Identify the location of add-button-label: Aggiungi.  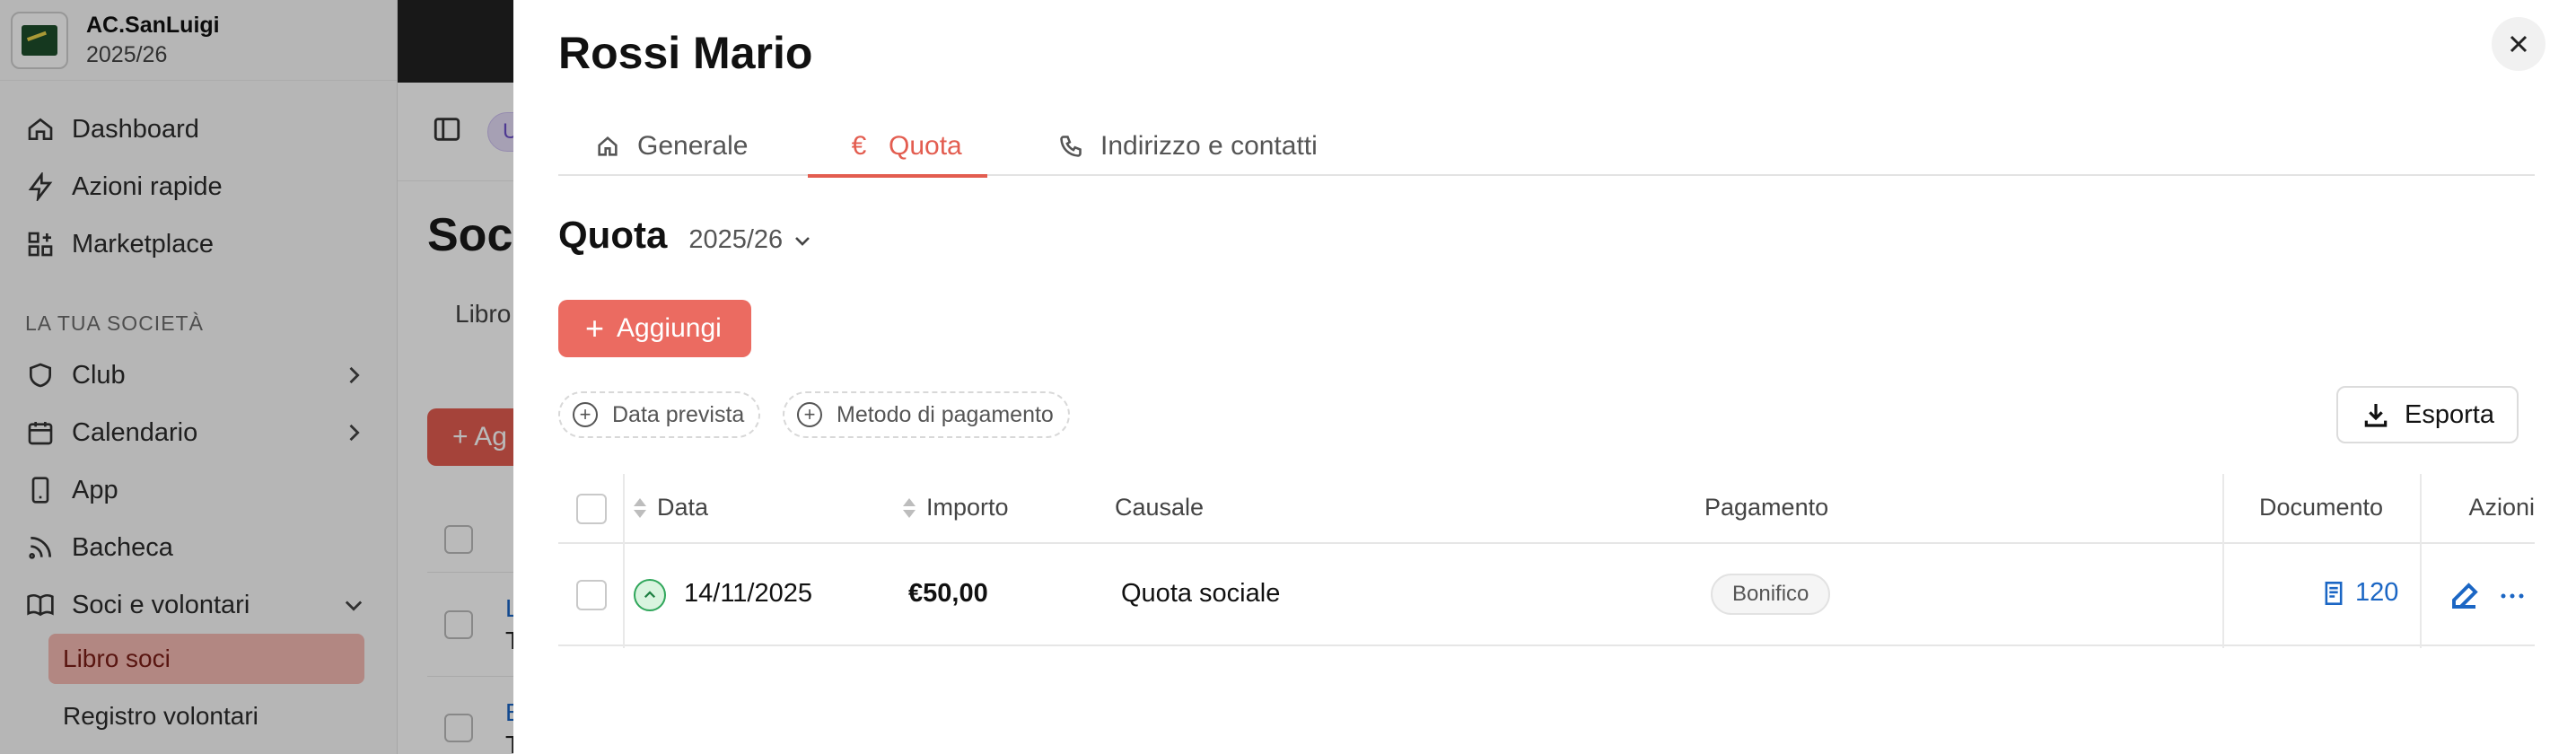
(669, 328).